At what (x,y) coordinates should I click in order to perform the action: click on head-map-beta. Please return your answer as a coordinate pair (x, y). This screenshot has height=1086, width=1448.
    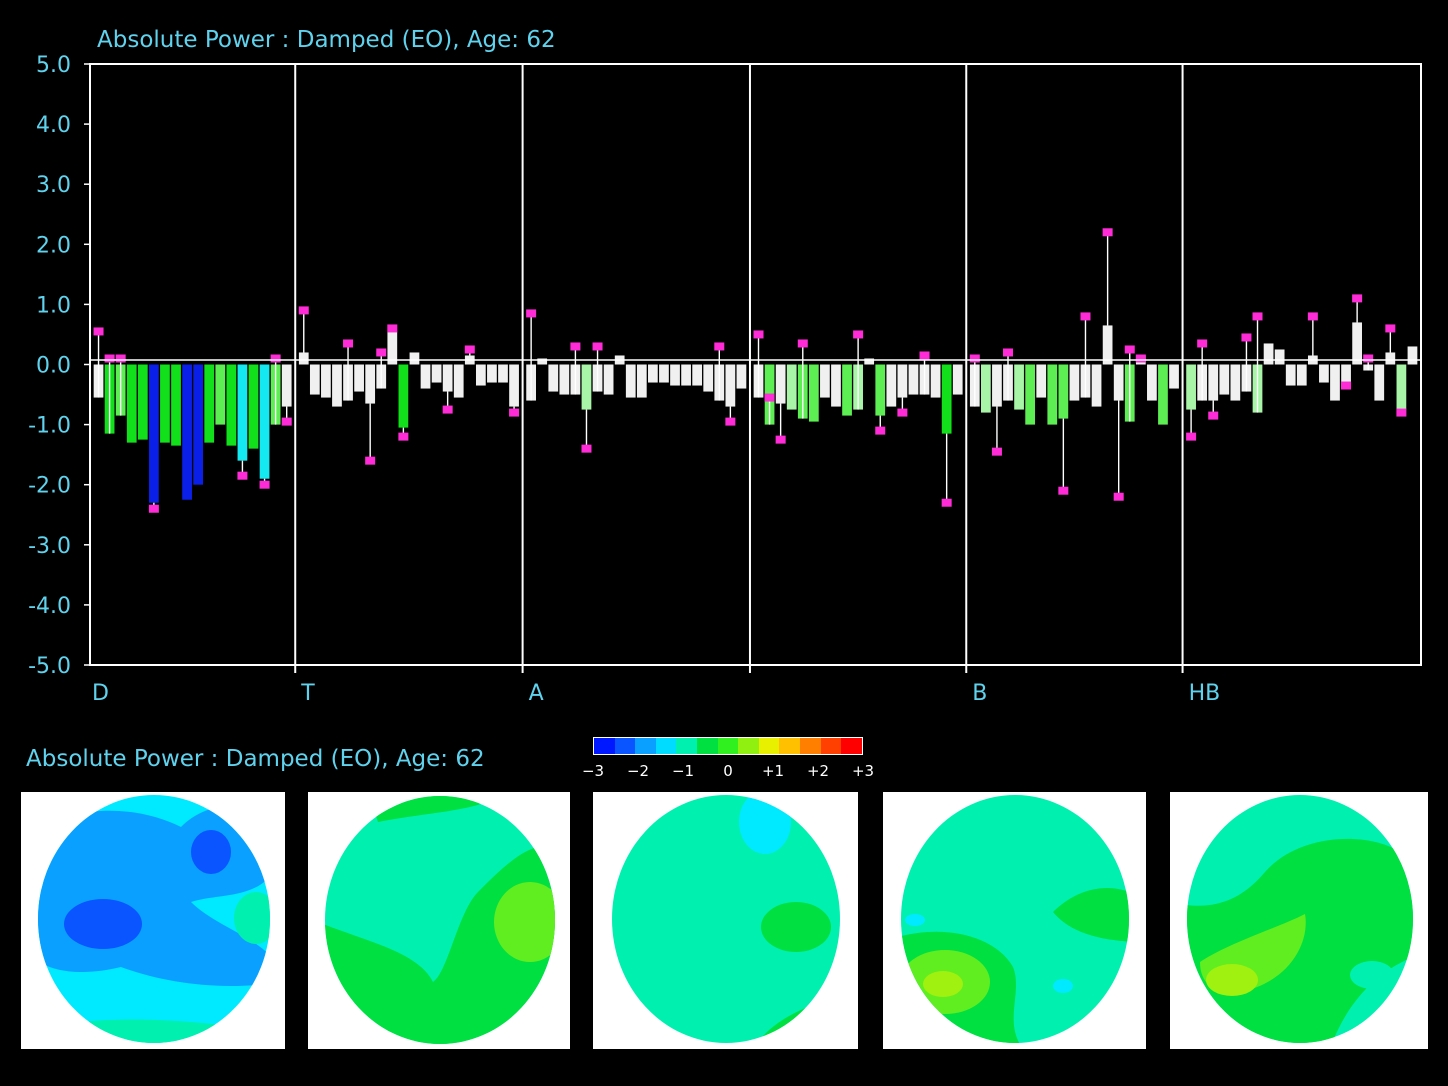
    Looking at the image, I should click on (1014, 920).